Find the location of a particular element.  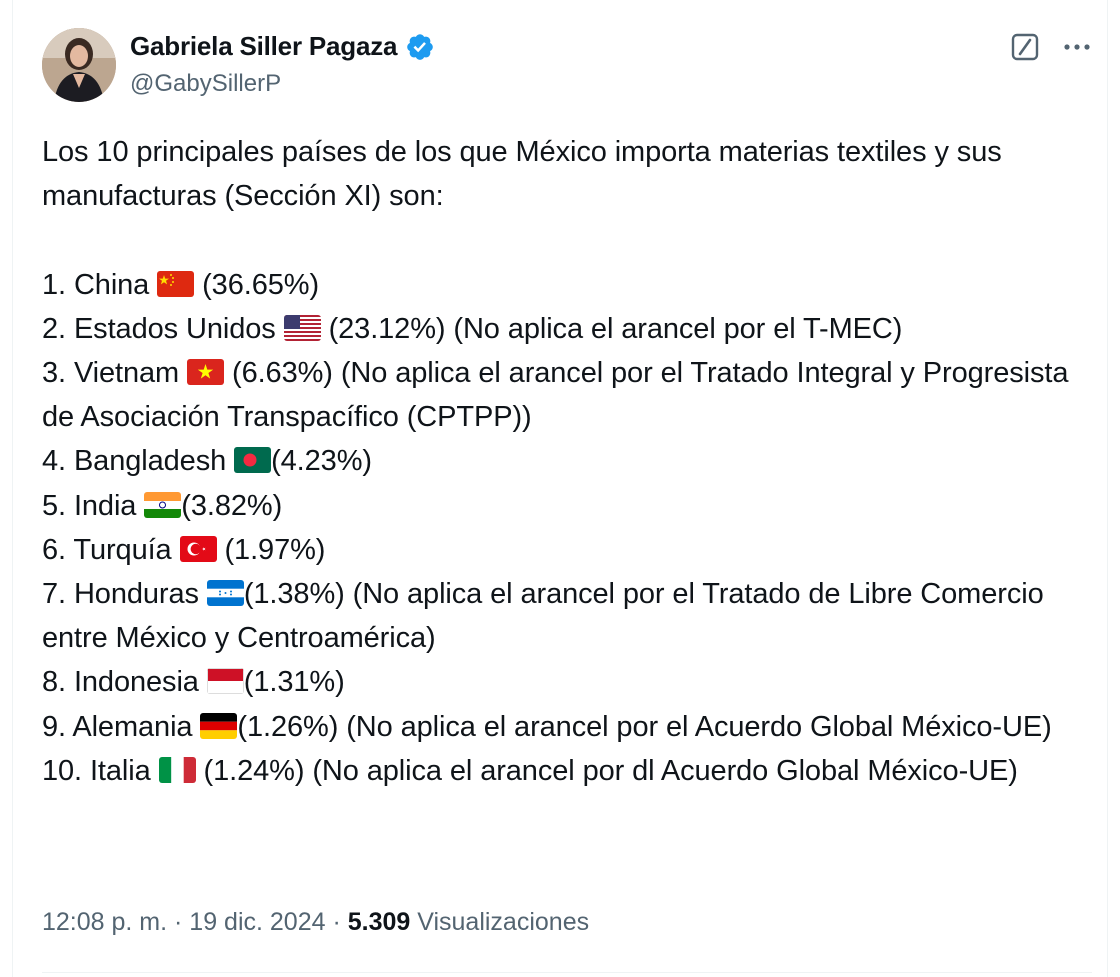

tweet-time: 12:08 p. m. is located at coordinates (104, 922).